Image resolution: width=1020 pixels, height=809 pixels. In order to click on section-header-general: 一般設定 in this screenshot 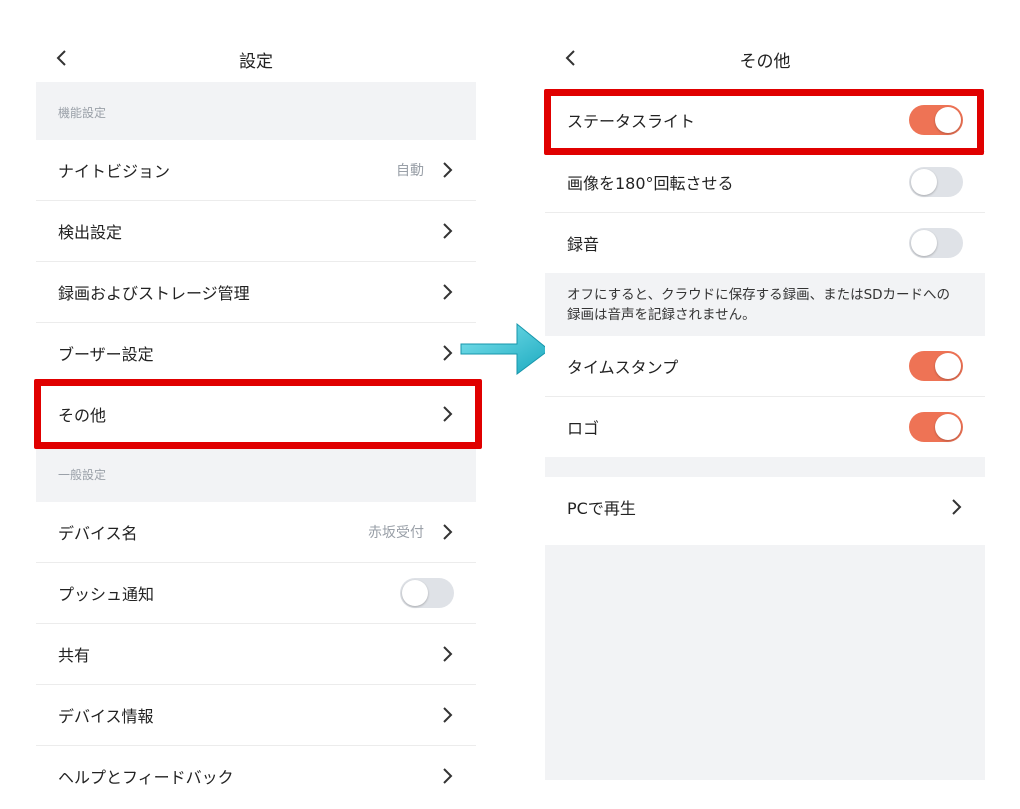, I will do `click(256, 473)`.